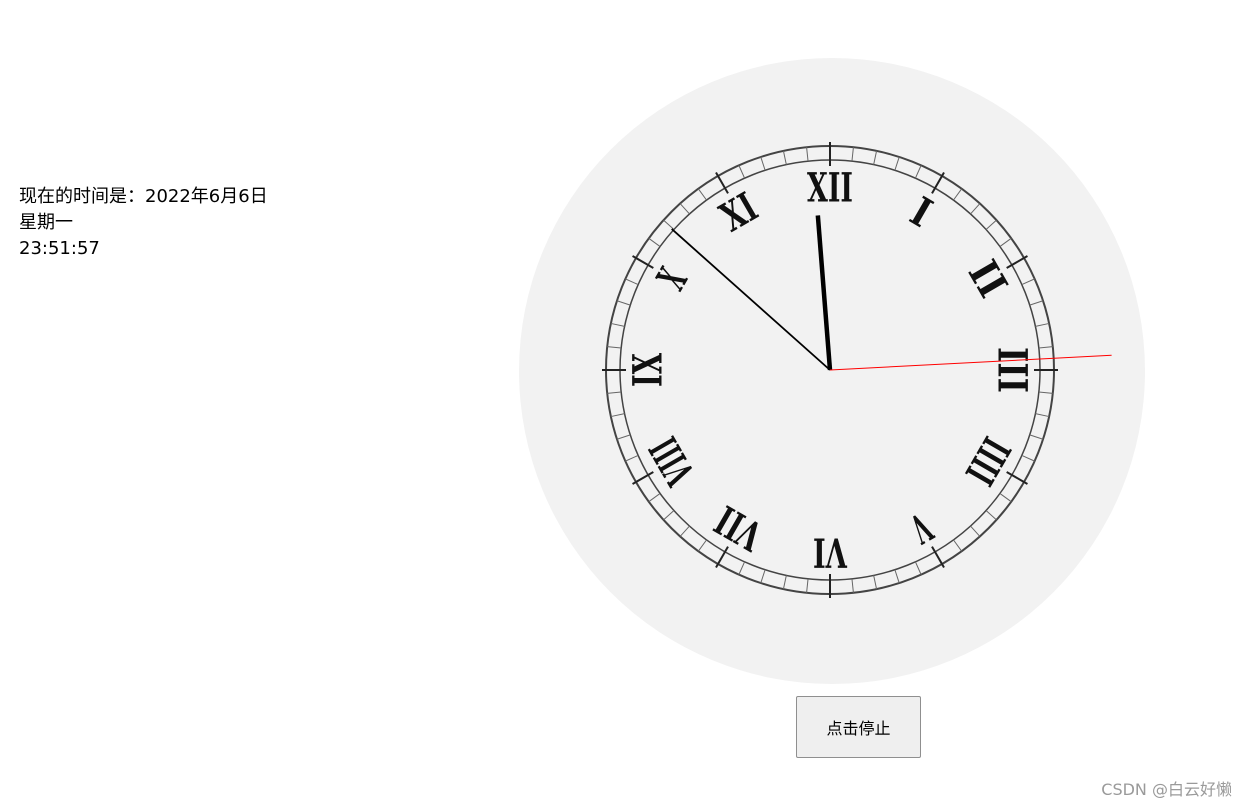  I want to click on date-text: 现在的时间是：2022年6月6日, so click(143, 196).